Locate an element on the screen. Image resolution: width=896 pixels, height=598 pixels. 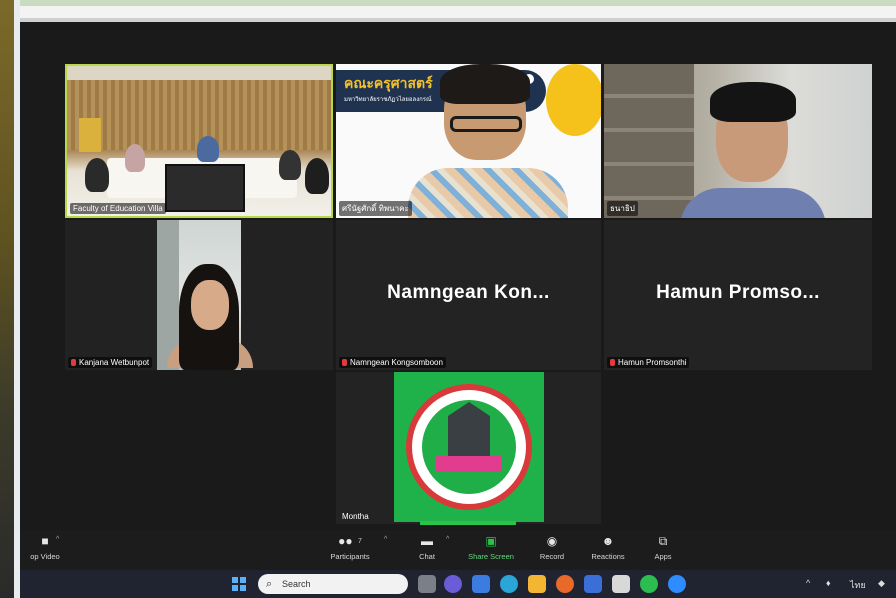
start-video-button: ■ op Video is located at coordinates (45, 547).